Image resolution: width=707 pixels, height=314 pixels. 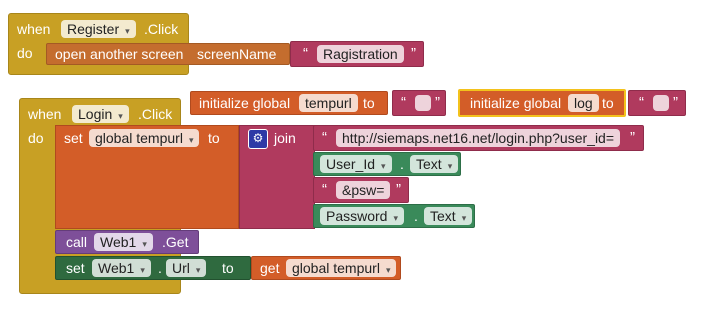 I want to click on url-property-name: Url, so click(x=181, y=268).